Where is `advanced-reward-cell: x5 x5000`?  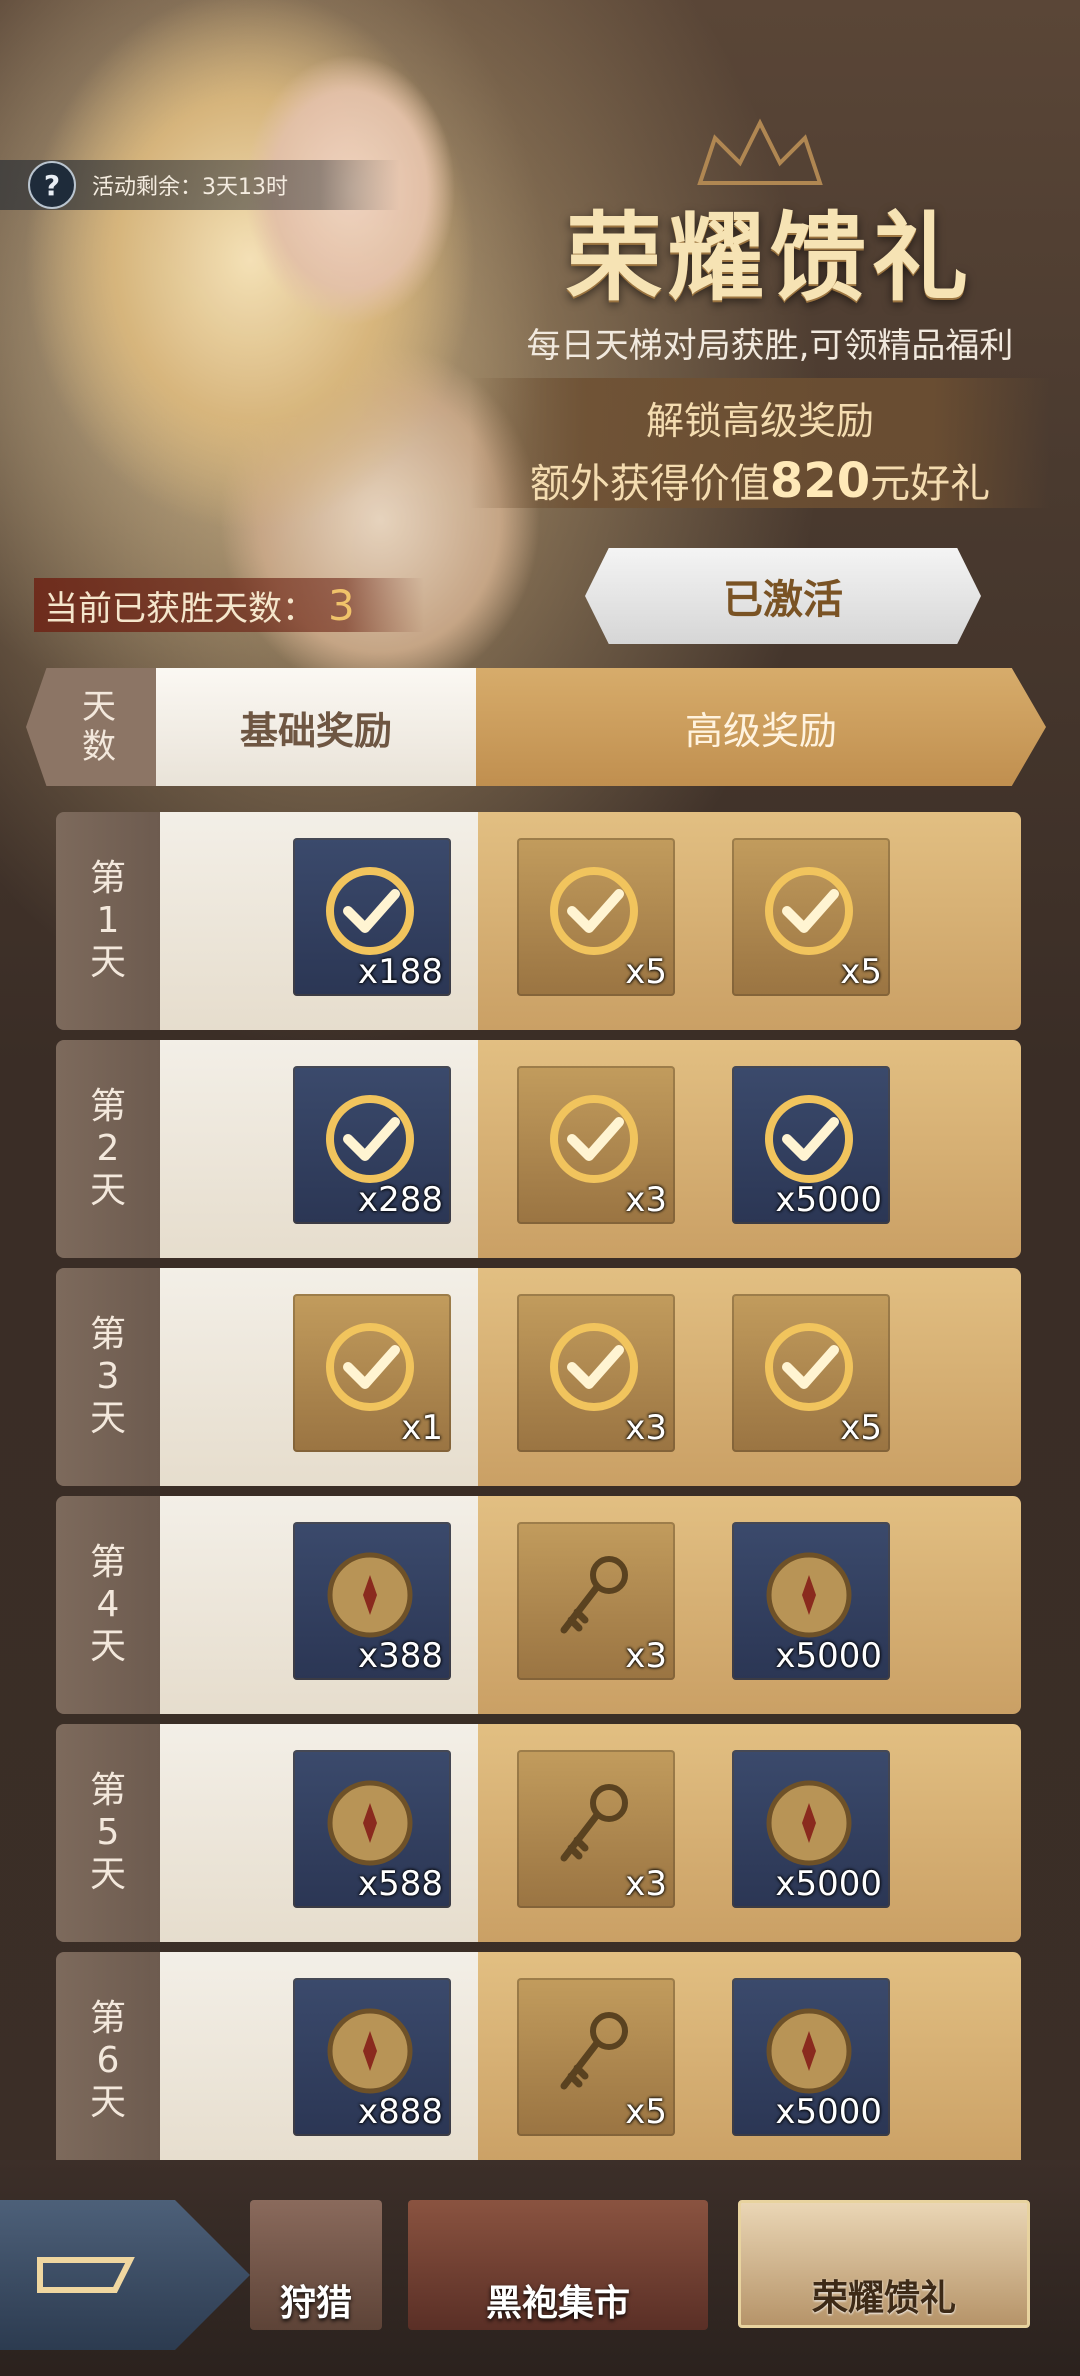 advanced-reward-cell: x5 x5000 is located at coordinates (749, 2061).